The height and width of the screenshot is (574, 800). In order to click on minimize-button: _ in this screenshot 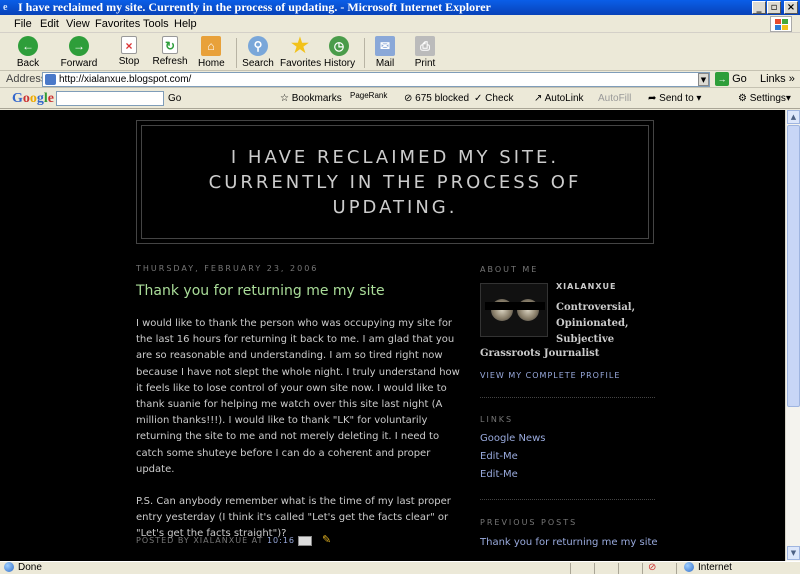, I will do `click(759, 7)`.